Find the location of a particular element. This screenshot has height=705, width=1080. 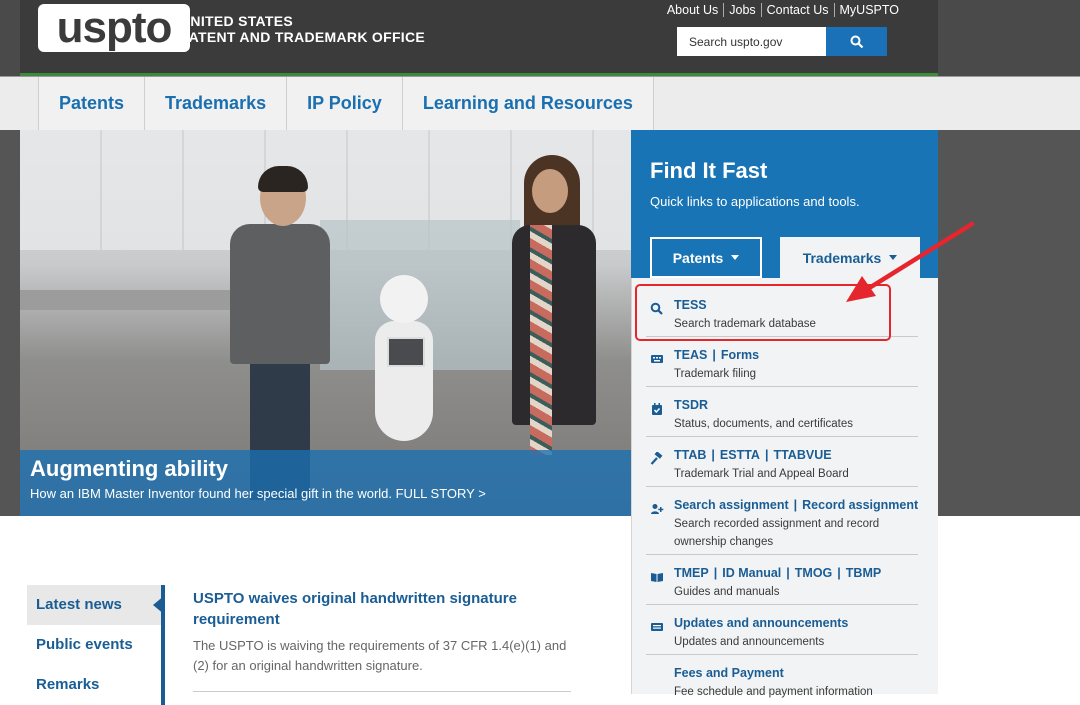

logo-text: uspto is located at coordinates (114, 27).